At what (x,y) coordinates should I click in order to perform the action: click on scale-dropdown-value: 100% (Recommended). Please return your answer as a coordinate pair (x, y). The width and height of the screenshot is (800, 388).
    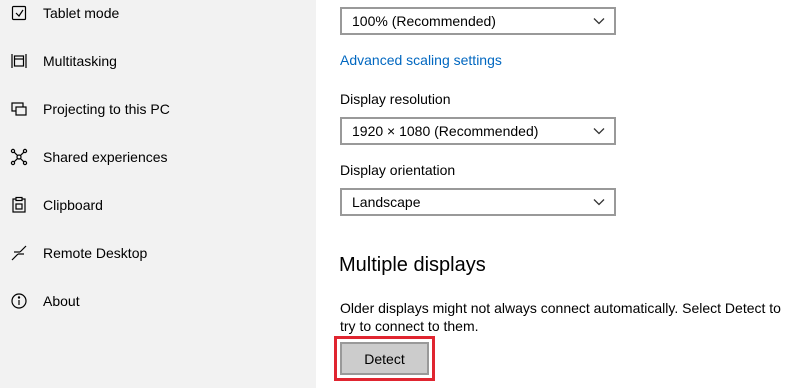
    Looking at the image, I should click on (424, 21).